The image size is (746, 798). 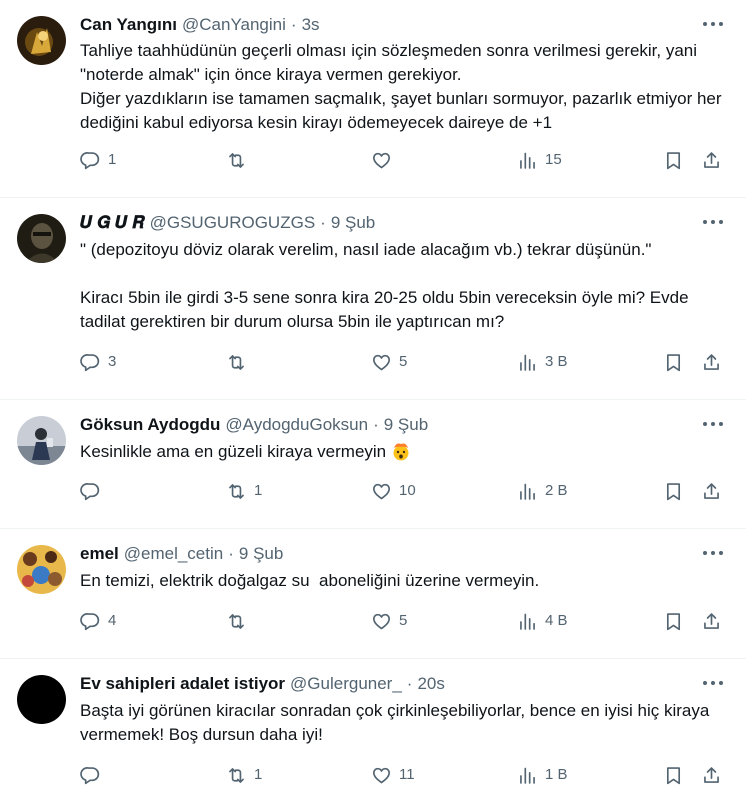 What do you see at coordinates (539, 160) in the screenshot?
I see `views-button: 15` at bounding box center [539, 160].